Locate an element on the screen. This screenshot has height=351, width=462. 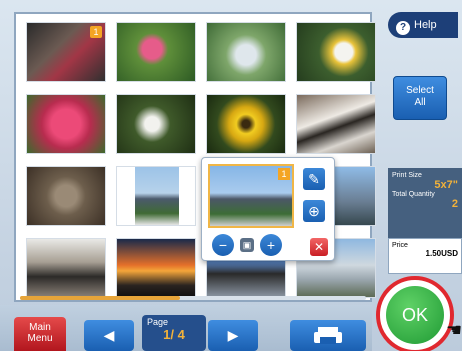
ok-button: OK is located at coordinates (415, 315).